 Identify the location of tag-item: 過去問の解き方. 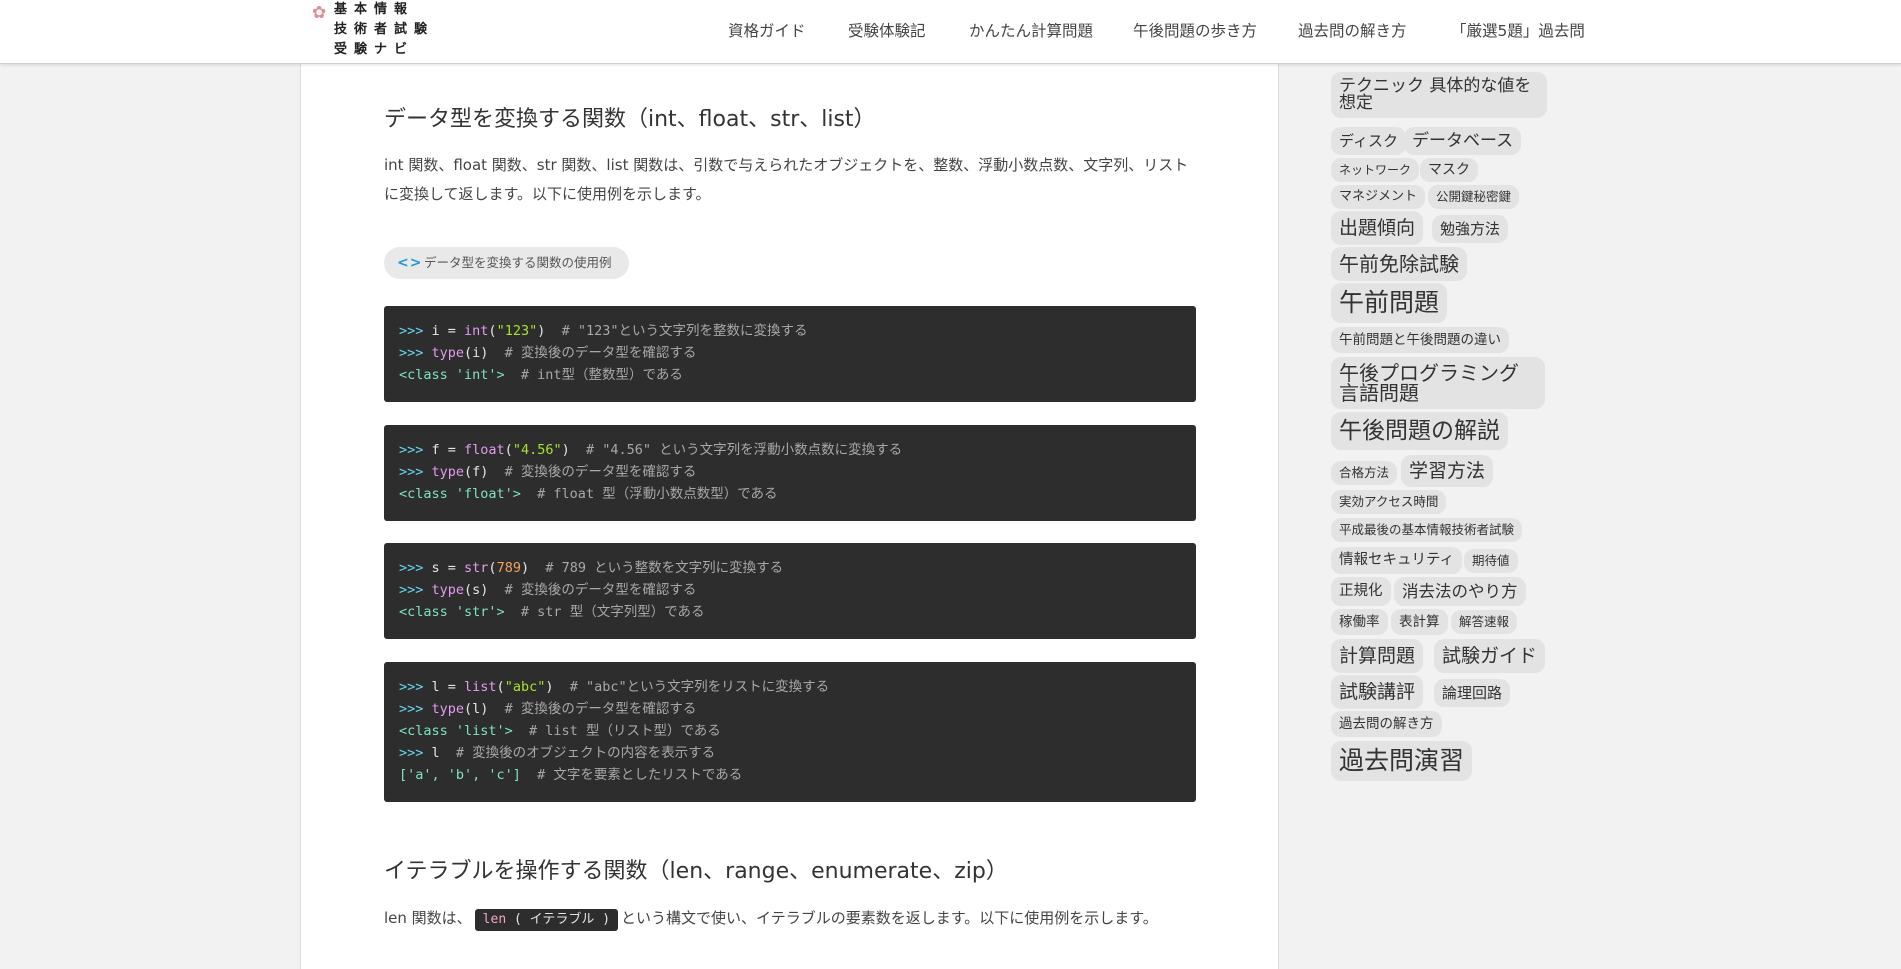
(1386, 724).